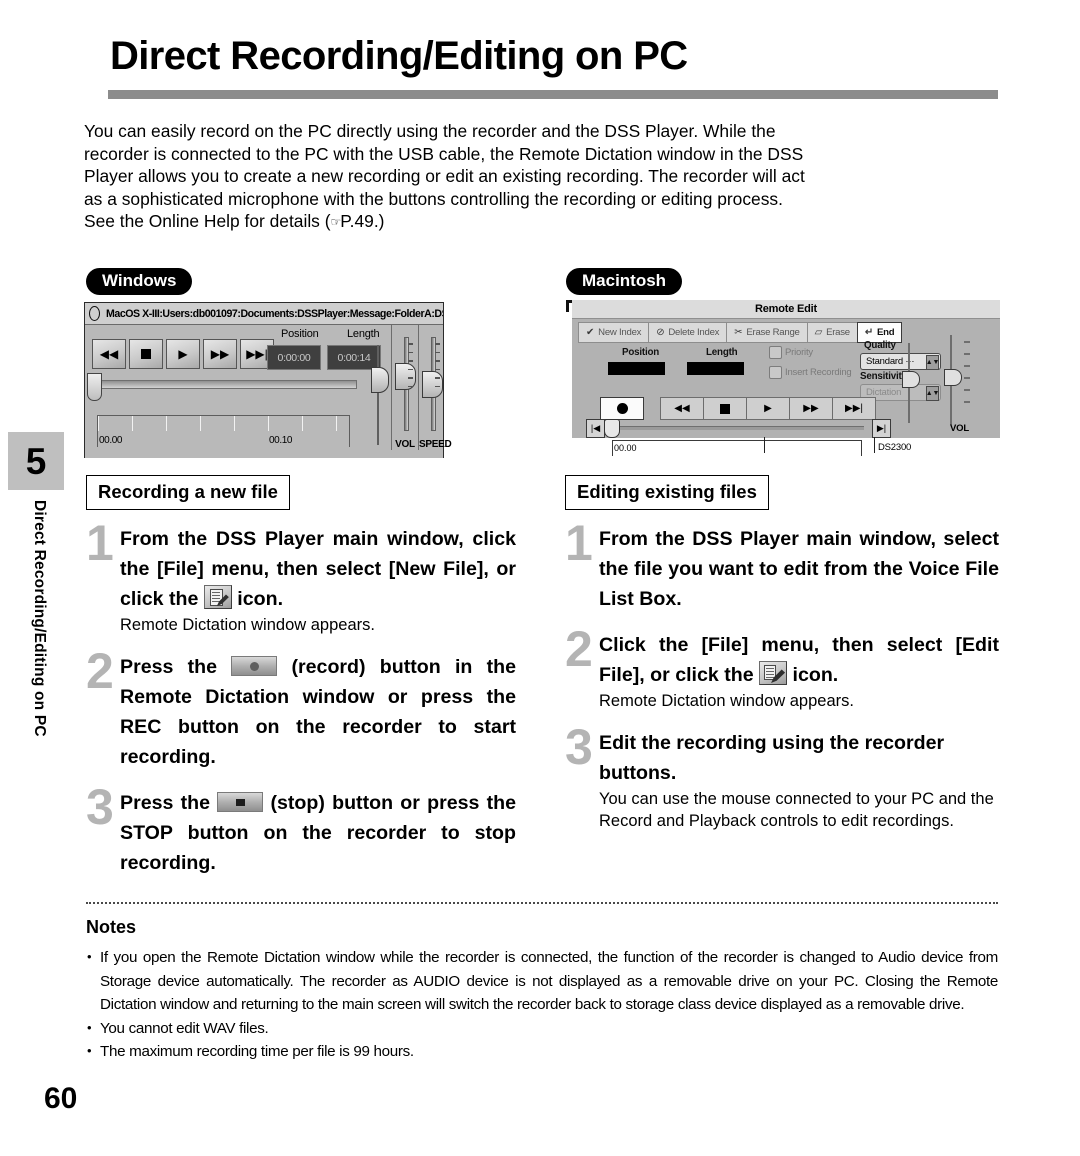 The height and width of the screenshot is (1156, 1080). I want to click on windows-speed-slider: SPEED, so click(435, 391).